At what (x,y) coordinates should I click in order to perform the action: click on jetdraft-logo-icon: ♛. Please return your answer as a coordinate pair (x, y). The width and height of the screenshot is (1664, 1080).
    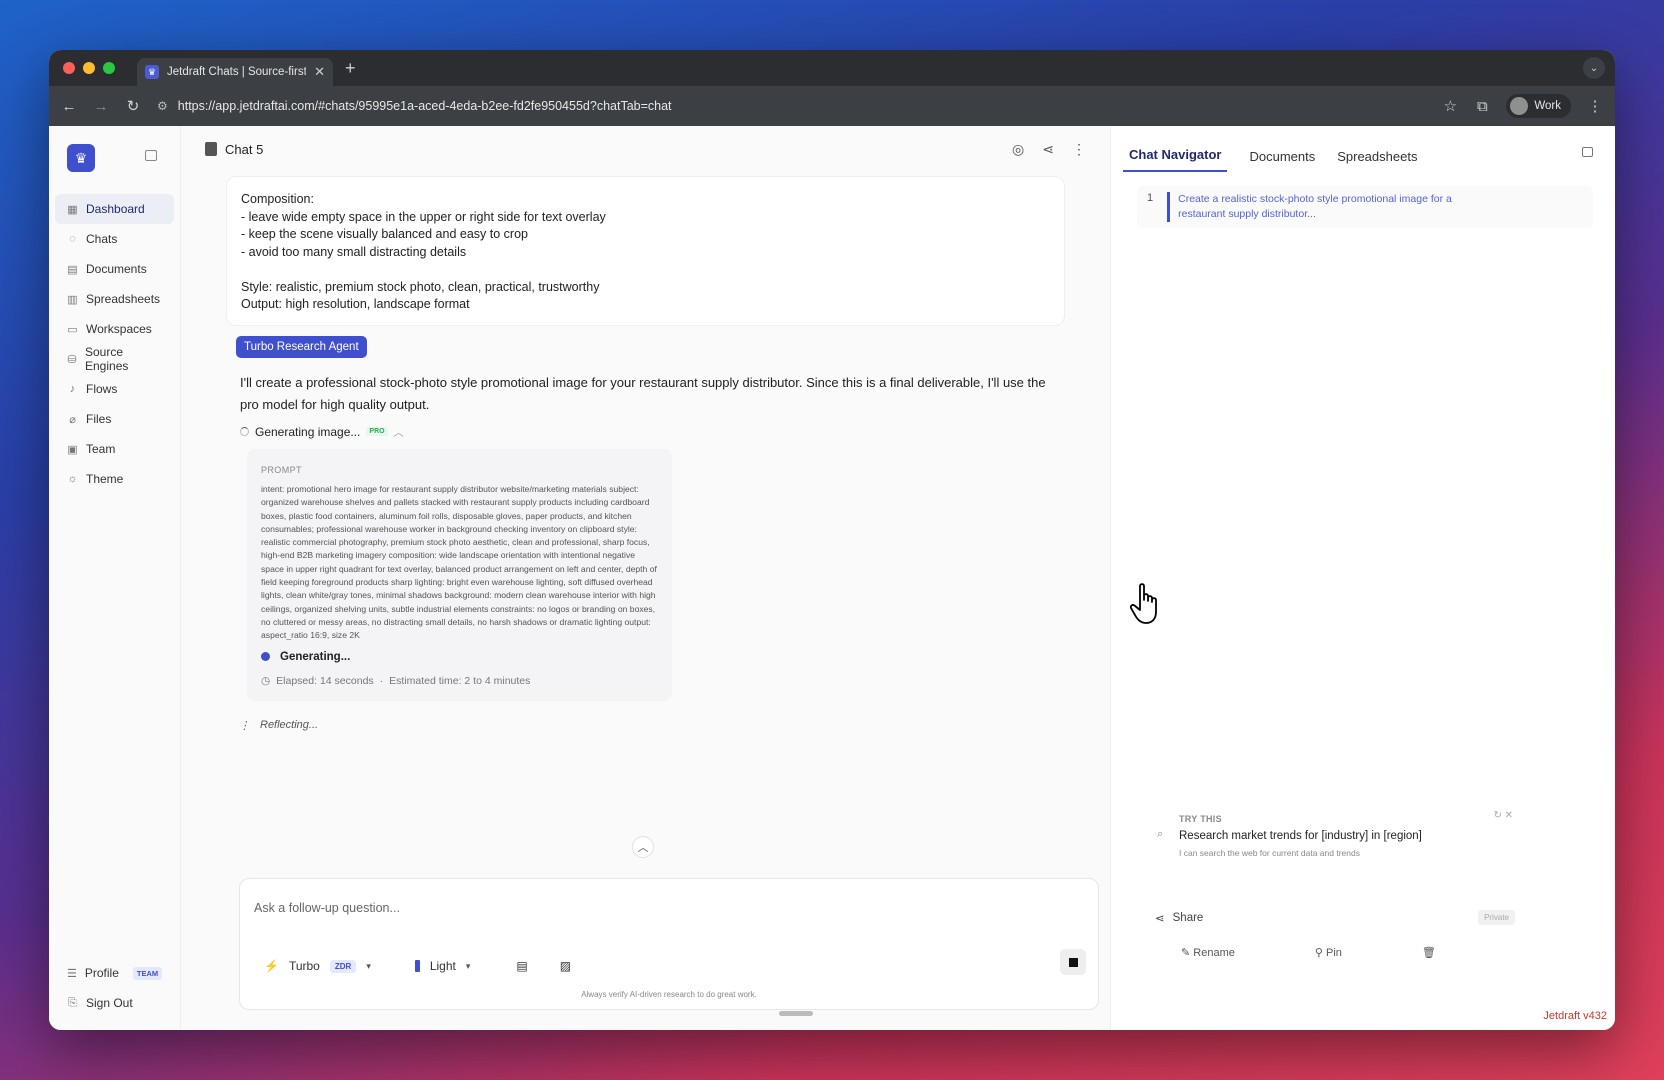
    Looking at the image, I should click on (81, 158).